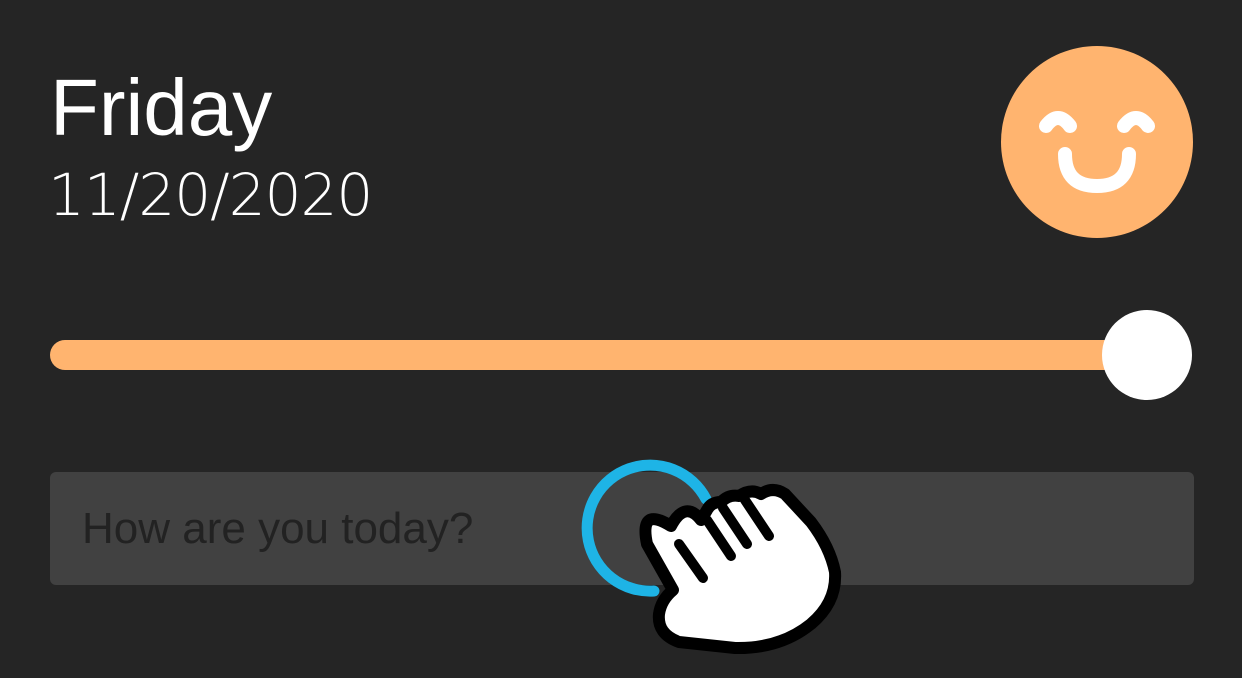 This screenshot has height=678, width=1242. I want to click on date-label: 11/20/2020, so click(210, 195).